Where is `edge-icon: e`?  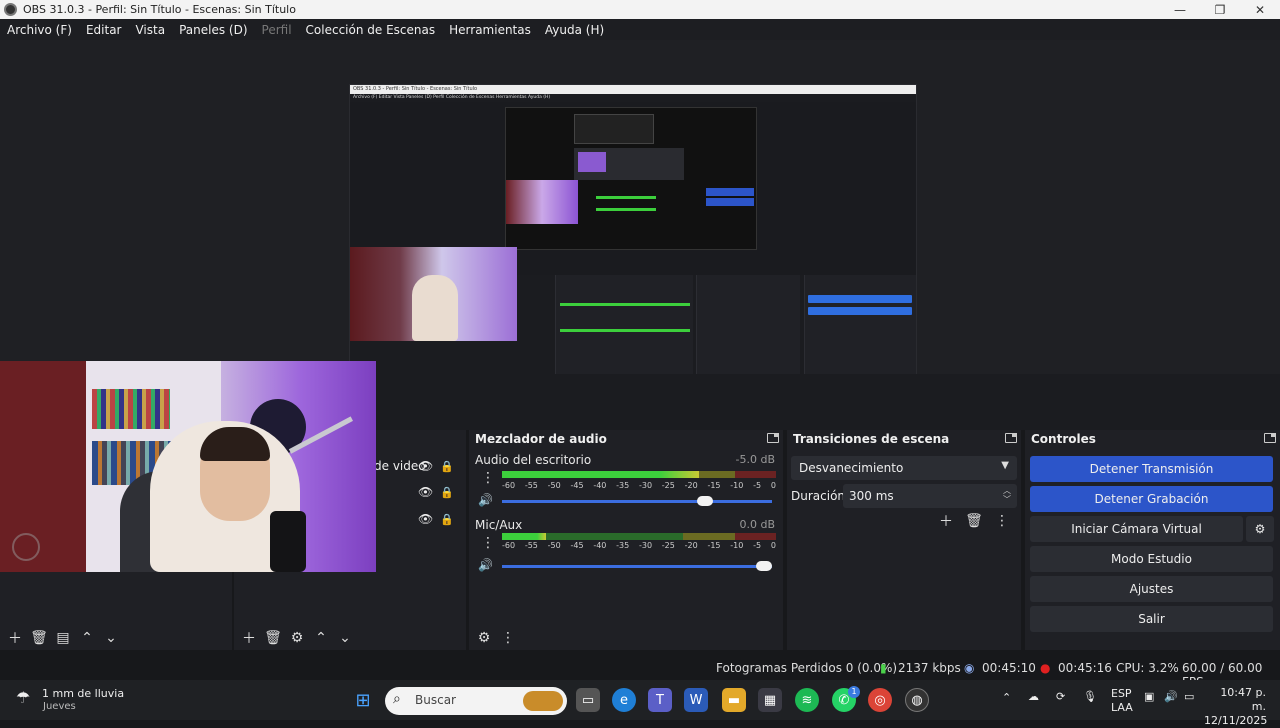 edge-icon: e is located at coordinates (624, 700).